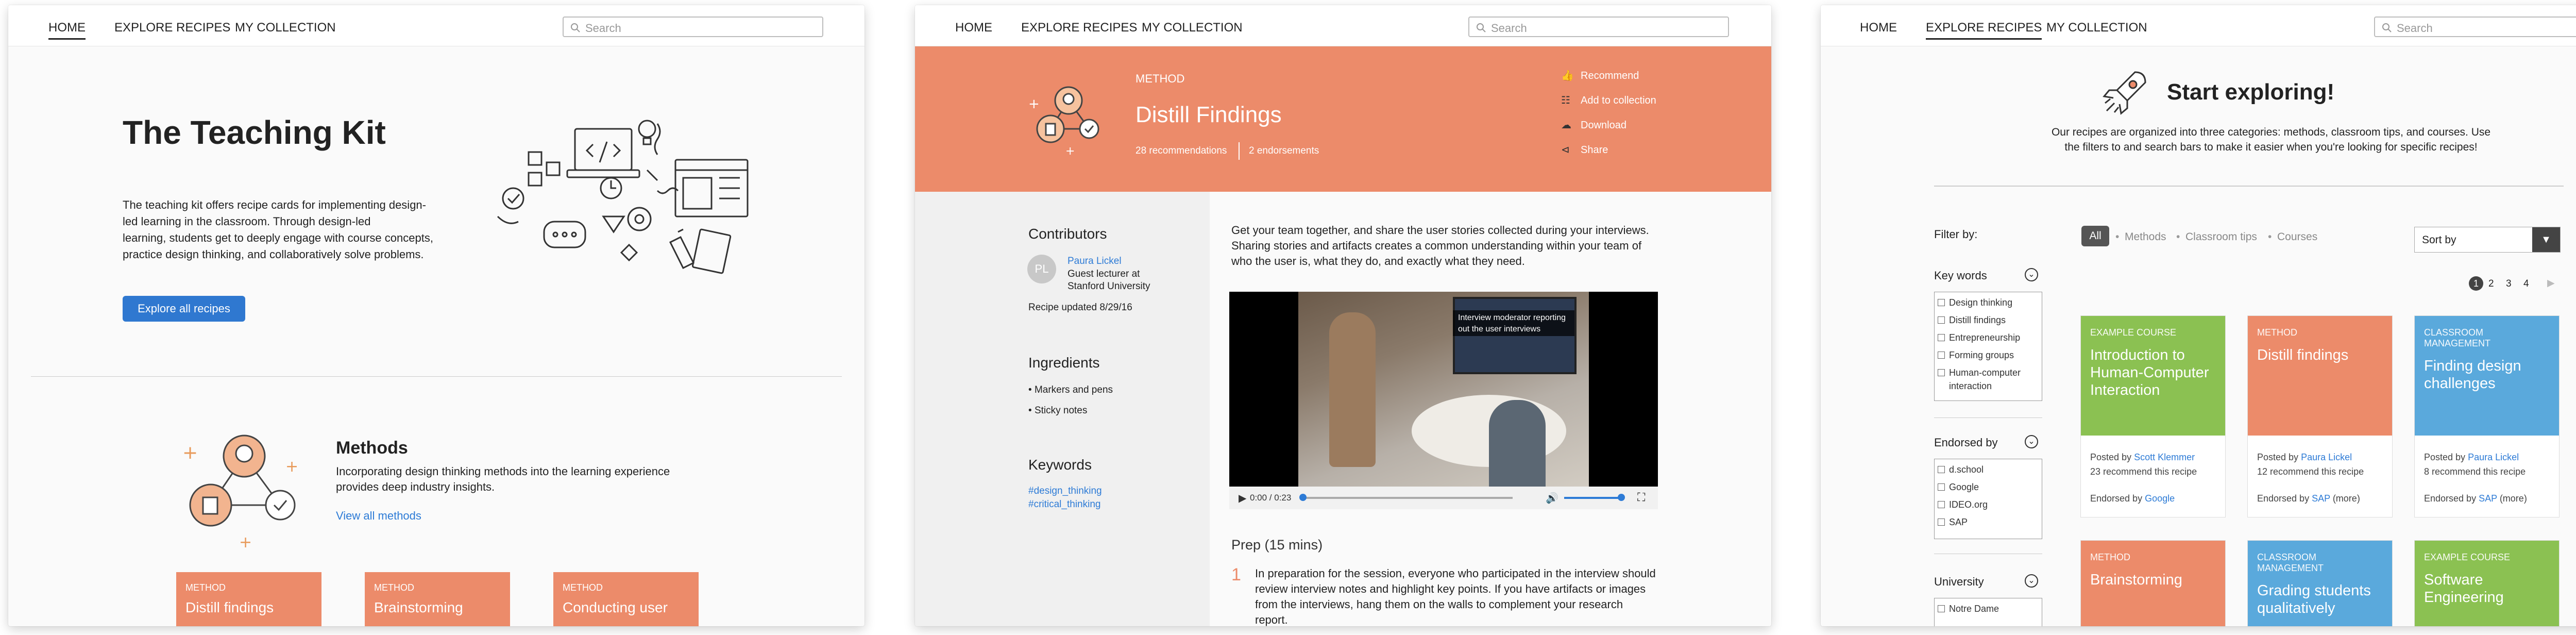 This screenshot has width=2576, height=635. I want to click on contributor-role: Guest lecturer at Stanford University, so click(1108, 280).